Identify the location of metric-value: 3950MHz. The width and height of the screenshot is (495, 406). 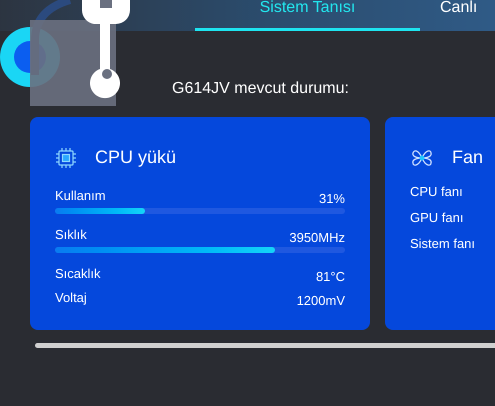
(317, 237).